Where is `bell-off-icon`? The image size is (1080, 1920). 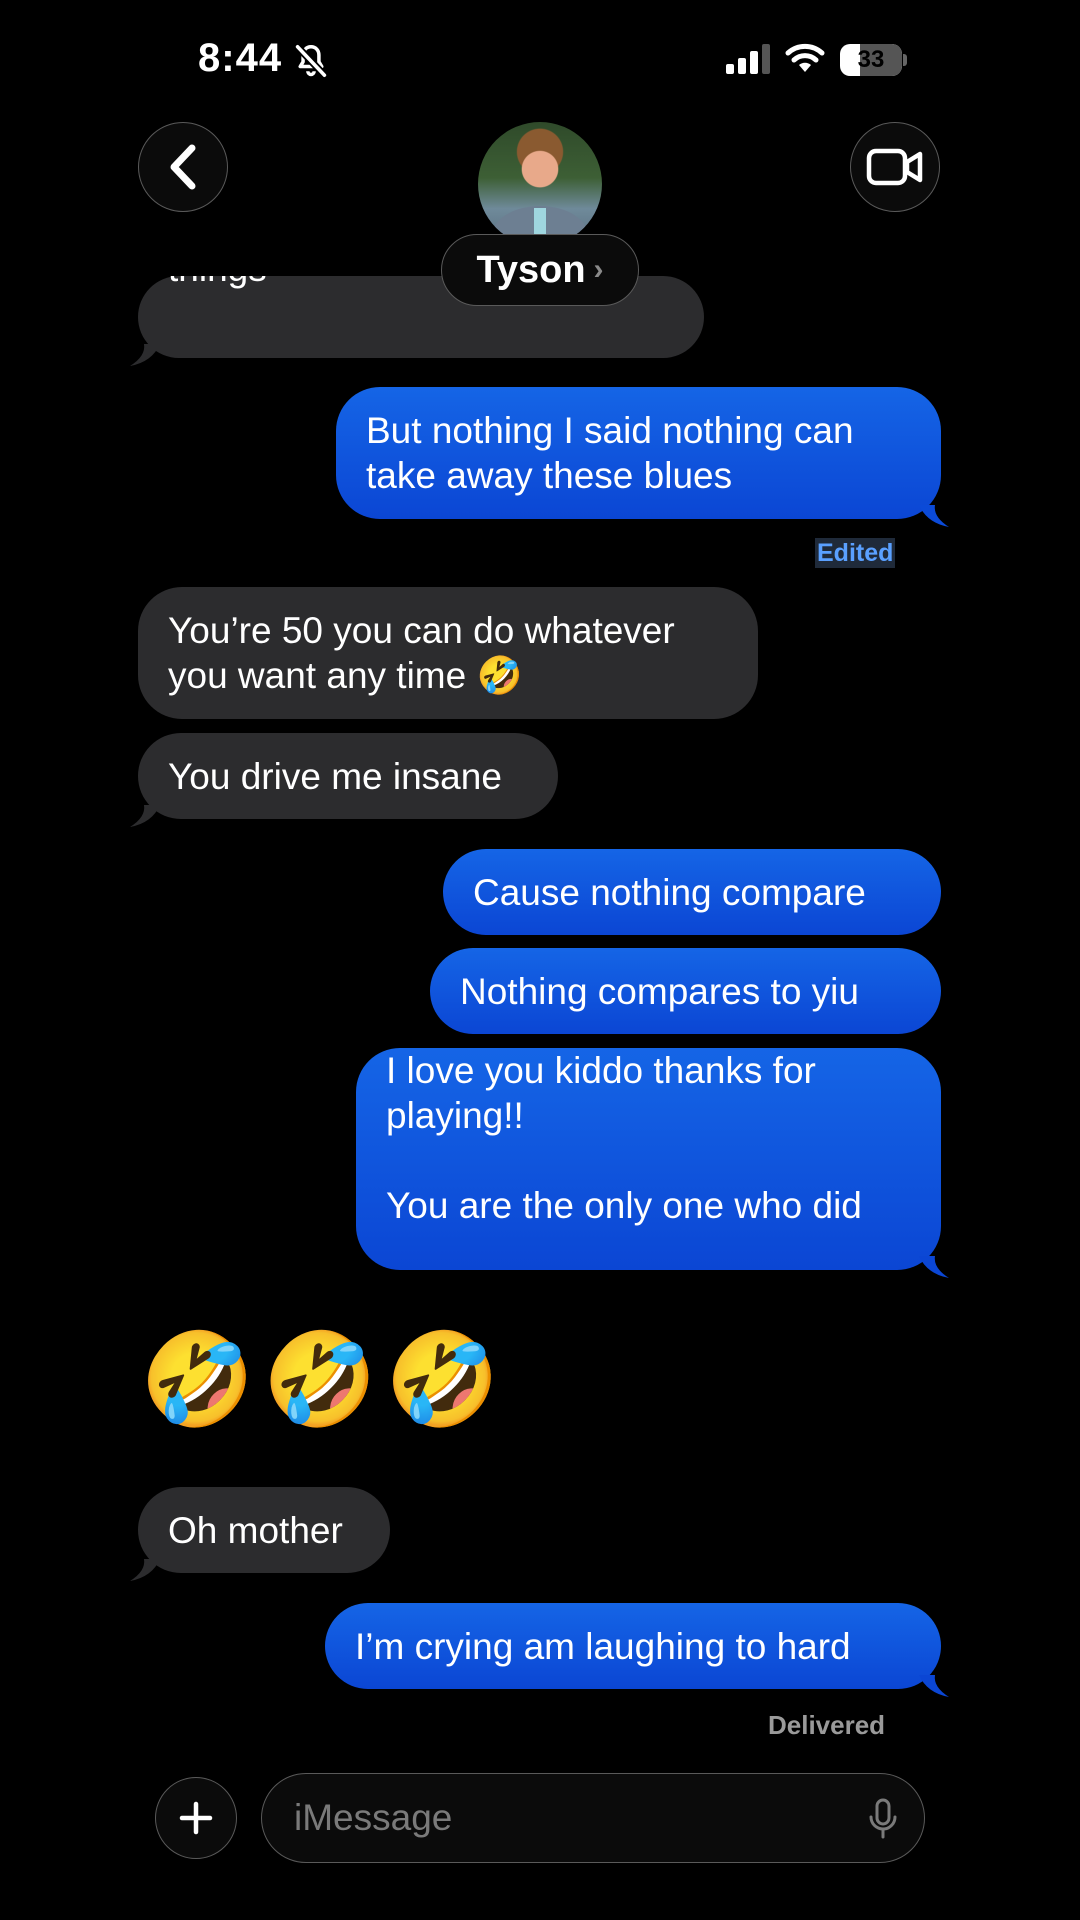 bell-off-icon is located at coordinates (311, 61).